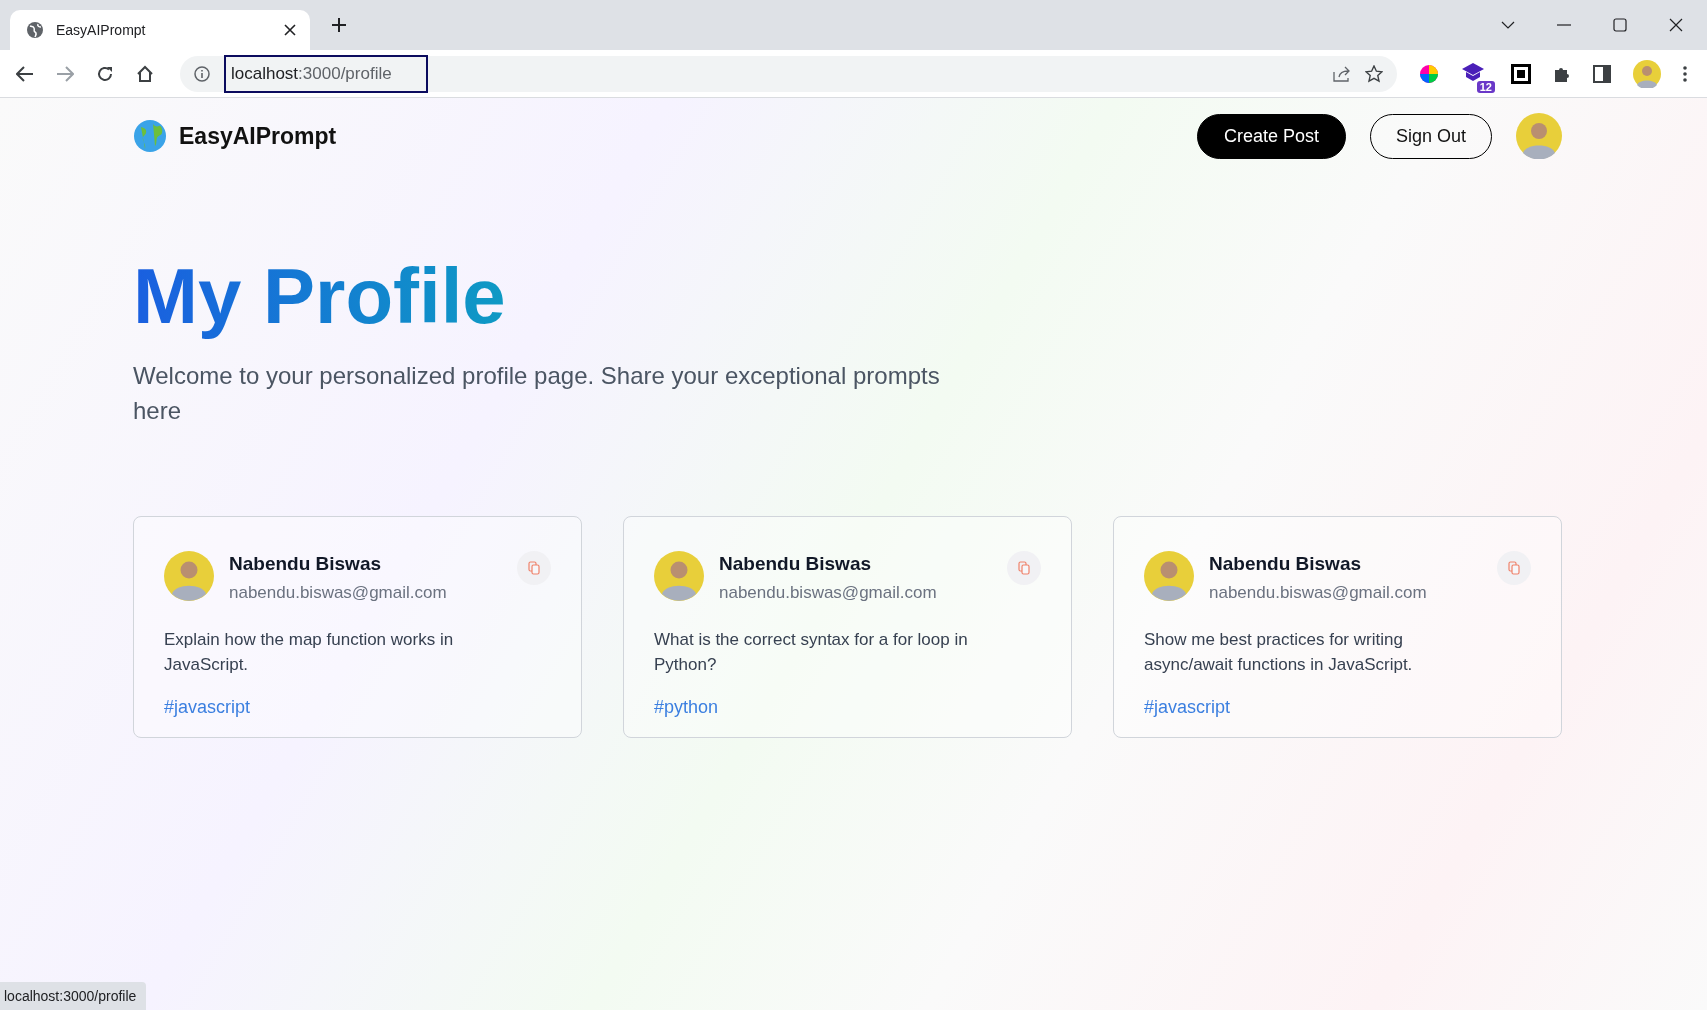 The width and height of the screenshot is (1707, 1010). Describe the element at coordinates (1279, 652) in the screenshot. I see `prompt-text: Show me best practices for writing async/await functions in JavaScript.` at that location.